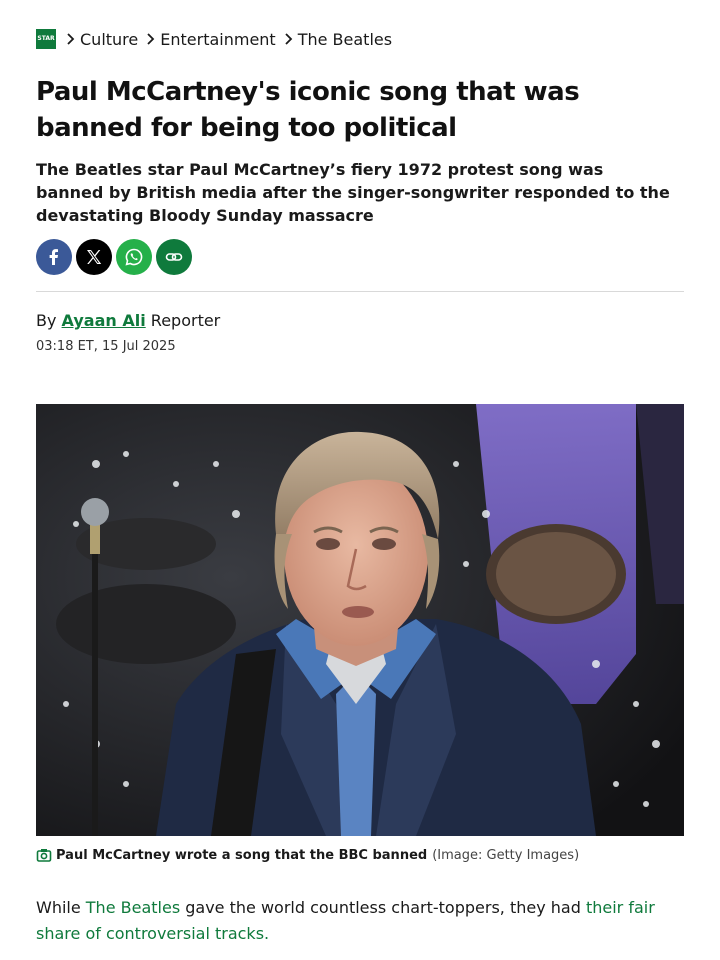 Image resolution: width=720 pixels, height=960 pixels. I want to click on publish-date: 03:18 ET, 15 Jul 2025, so click(106, 346).